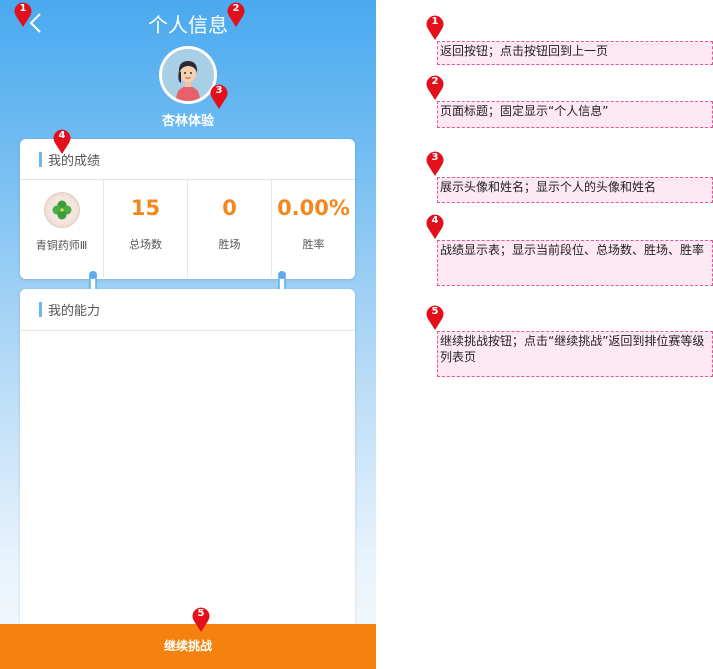 This screenshot has height=669, width=713. I want to click on note-pin-5: 5, so click(435, 318).